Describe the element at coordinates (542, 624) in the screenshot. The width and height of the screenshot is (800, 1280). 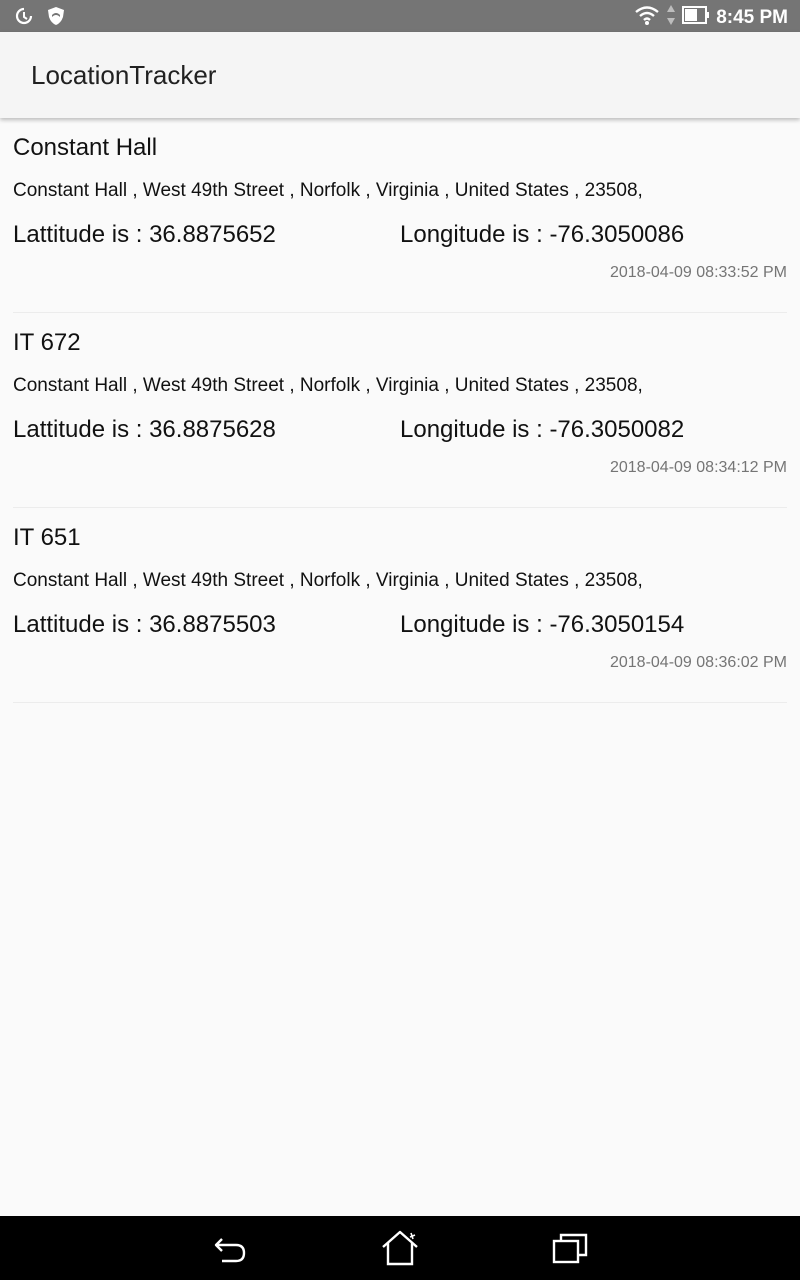
I see `location-longitude: Longitude is : -76.3050154` at that location.